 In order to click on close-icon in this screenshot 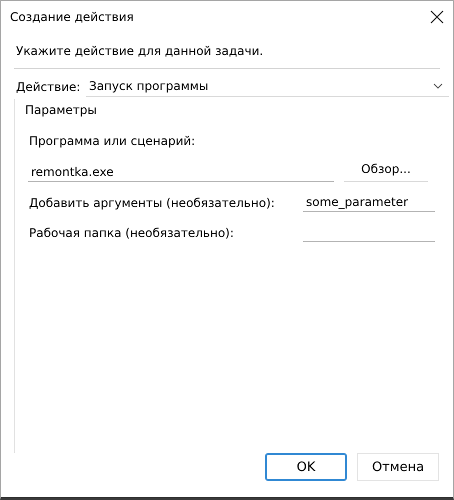, I will do `click(437, 16)`.